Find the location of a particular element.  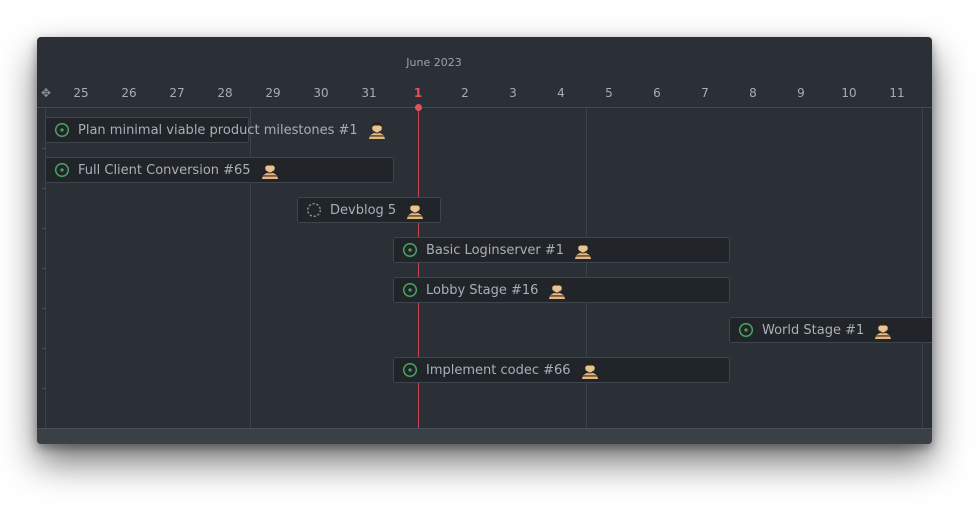

task-title: Lobby Stage #16 is located at coordinates (482, 290).